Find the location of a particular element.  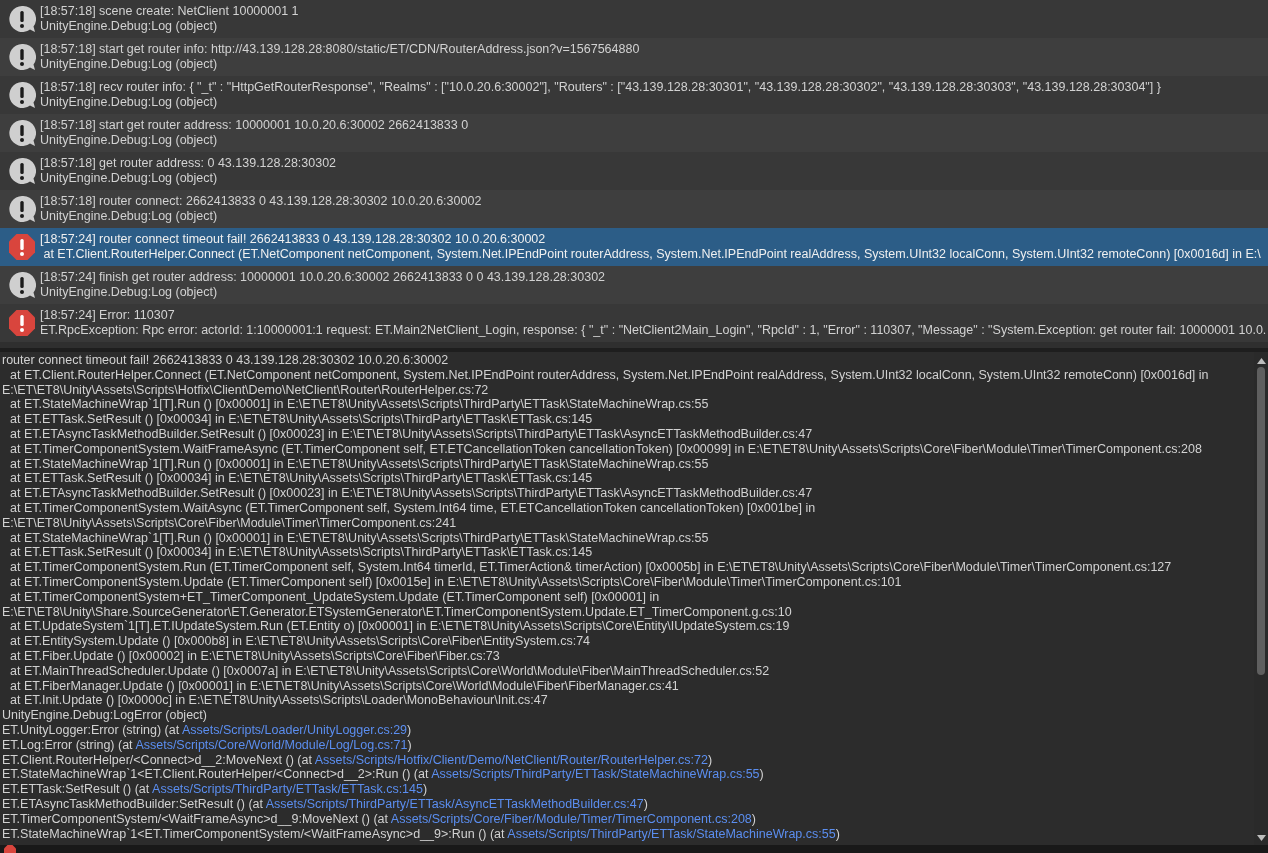

log-message: [18:57:24] Error: 110307 is located at coordinates (108, 315).